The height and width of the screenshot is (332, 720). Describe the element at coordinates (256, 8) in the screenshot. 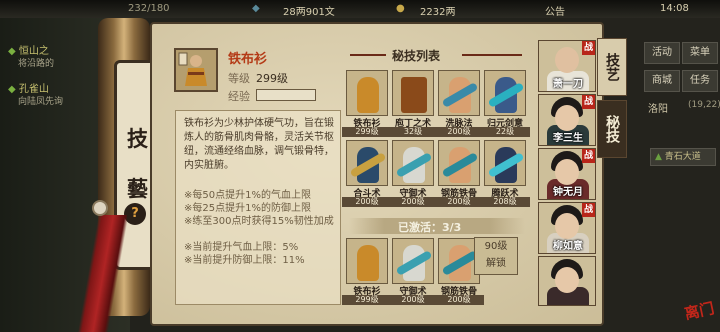

I see `coin-icon: ◆` at that location.